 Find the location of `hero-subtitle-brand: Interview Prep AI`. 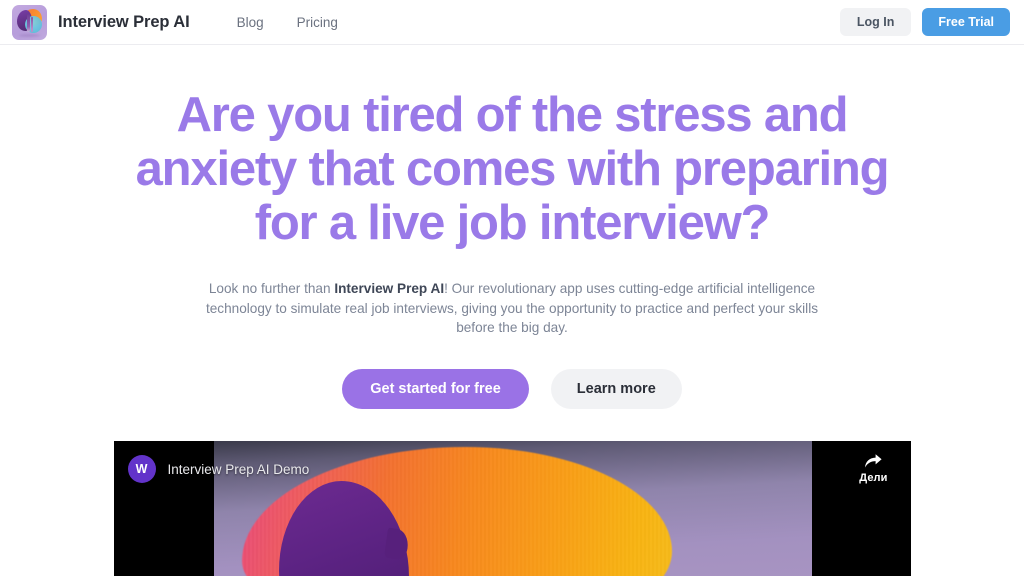

hero-subtitle-brand: Interview Prep AI is located at coordinates (389, 288).